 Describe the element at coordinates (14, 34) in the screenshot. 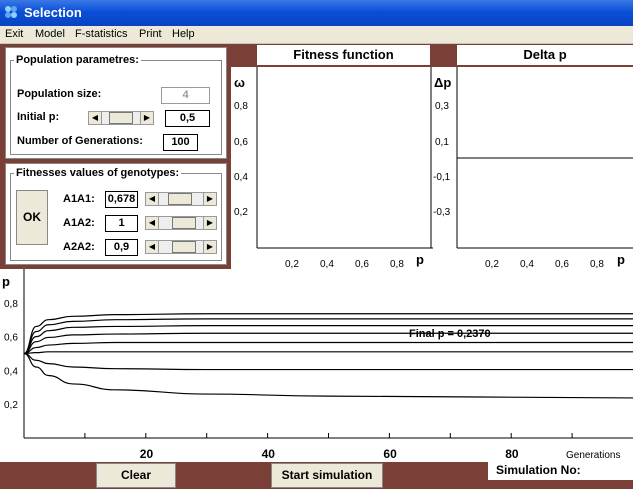

I see `menu-exit: Exit` at that location.